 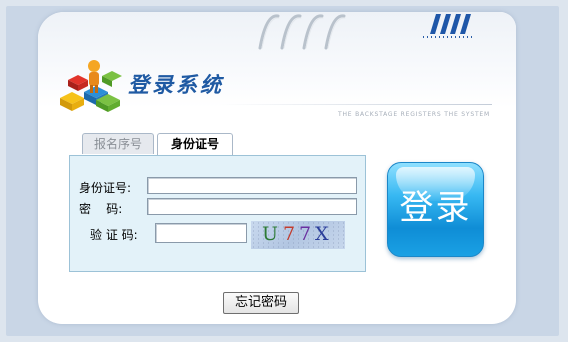 I want to click on cubes-person-logo-icon, so click(x=91, y=86).